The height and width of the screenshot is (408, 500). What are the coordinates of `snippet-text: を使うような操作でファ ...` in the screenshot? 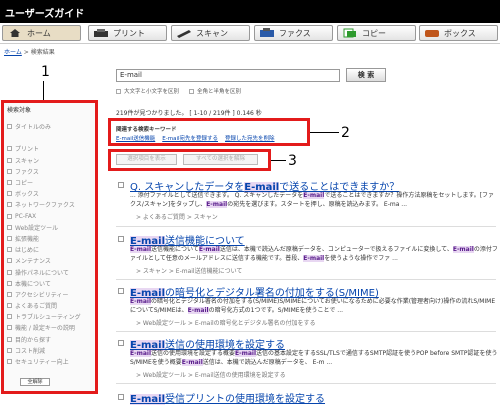 It's located at (361, 258).